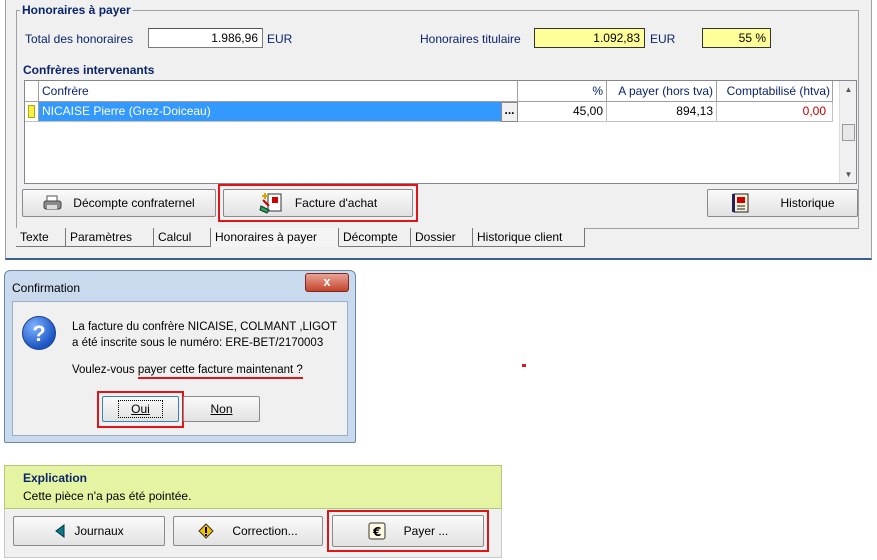 This screenshot has width=877, height=560. I want to click on euro-icon: €, so click(377, 531).